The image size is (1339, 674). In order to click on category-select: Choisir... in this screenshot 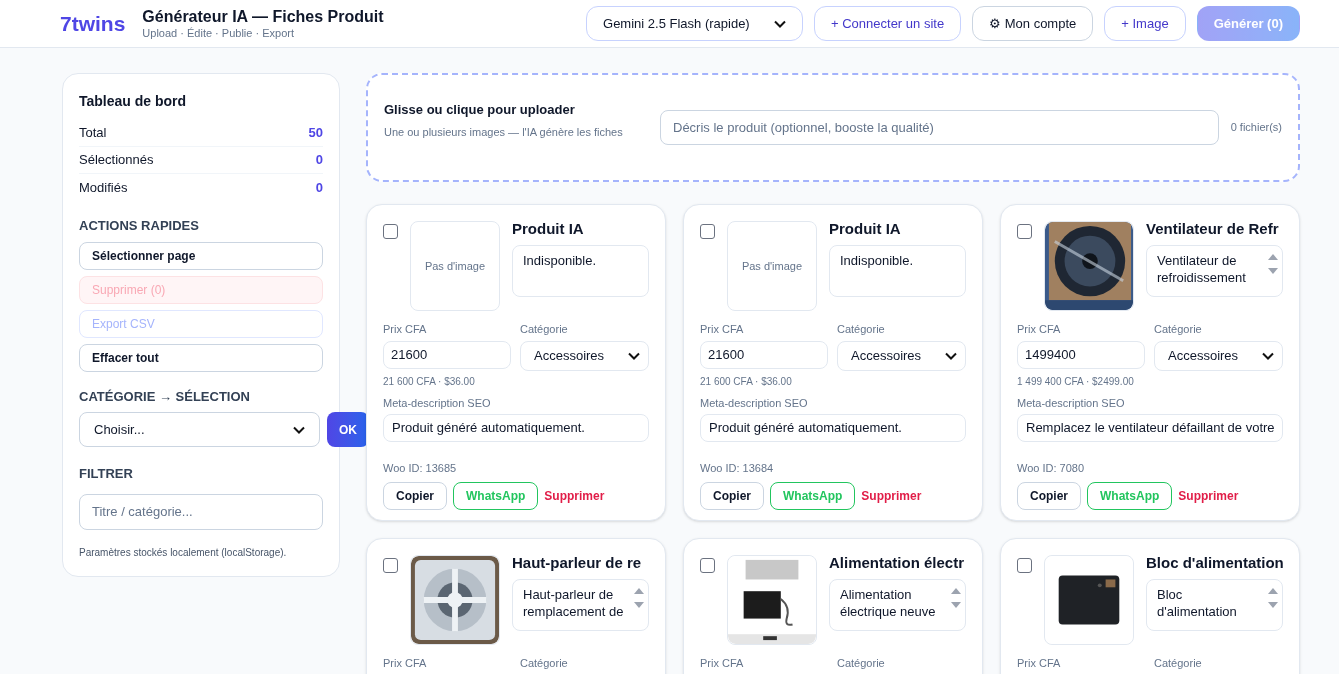, I will do `click(199, 429)`.